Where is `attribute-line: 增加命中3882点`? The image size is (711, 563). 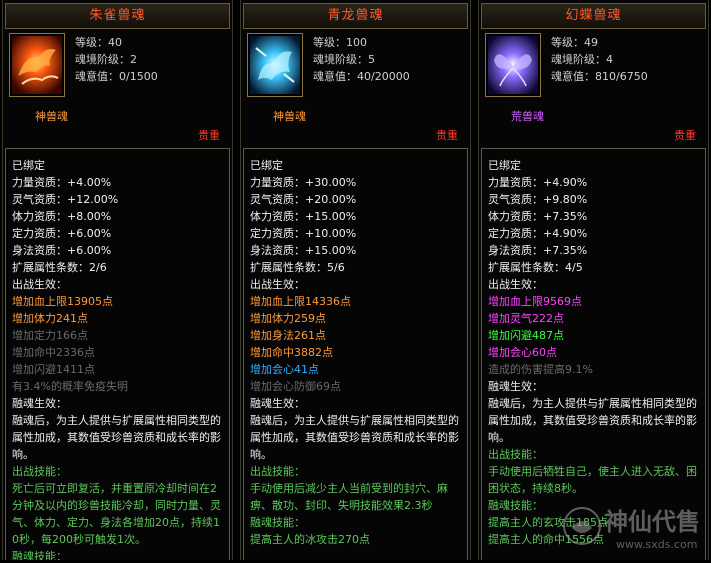
attribute-line: 增加命中3882点 is located at coordinates (291, 352).